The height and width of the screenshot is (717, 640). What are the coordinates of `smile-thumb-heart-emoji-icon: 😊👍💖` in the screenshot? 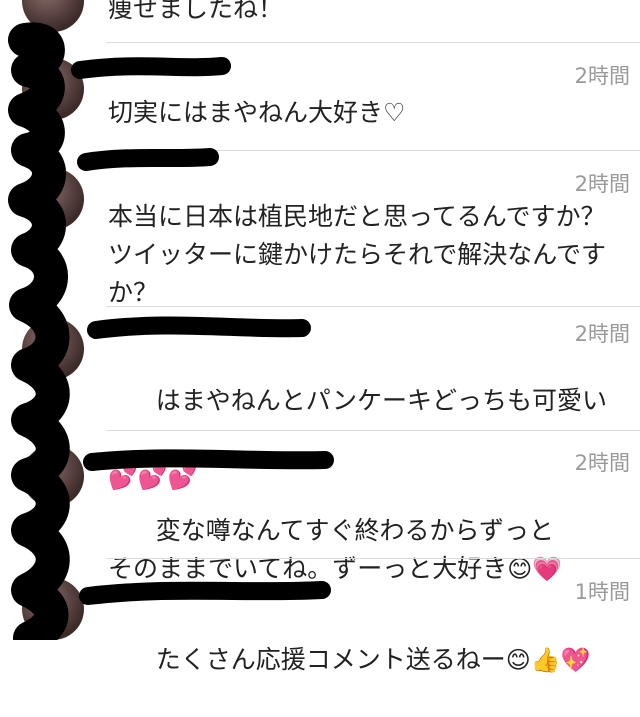 It's located at (548, 660).